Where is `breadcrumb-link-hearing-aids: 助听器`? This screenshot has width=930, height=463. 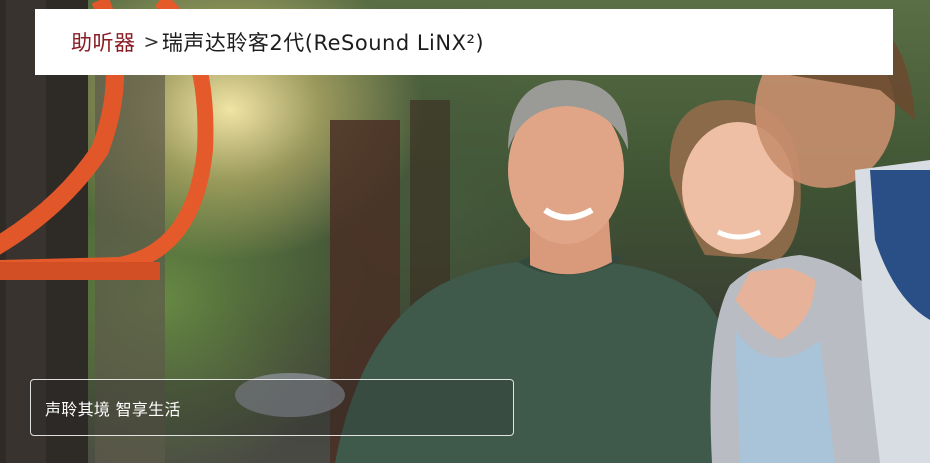 breadcrumb-link-hearing-aids: 助听器 is located at coordinates (103, 42).